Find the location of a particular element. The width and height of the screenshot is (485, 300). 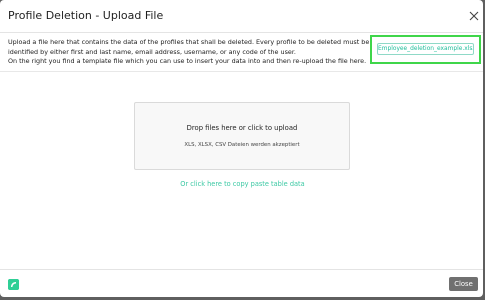

section-divider is located at coordinates (241, 71).